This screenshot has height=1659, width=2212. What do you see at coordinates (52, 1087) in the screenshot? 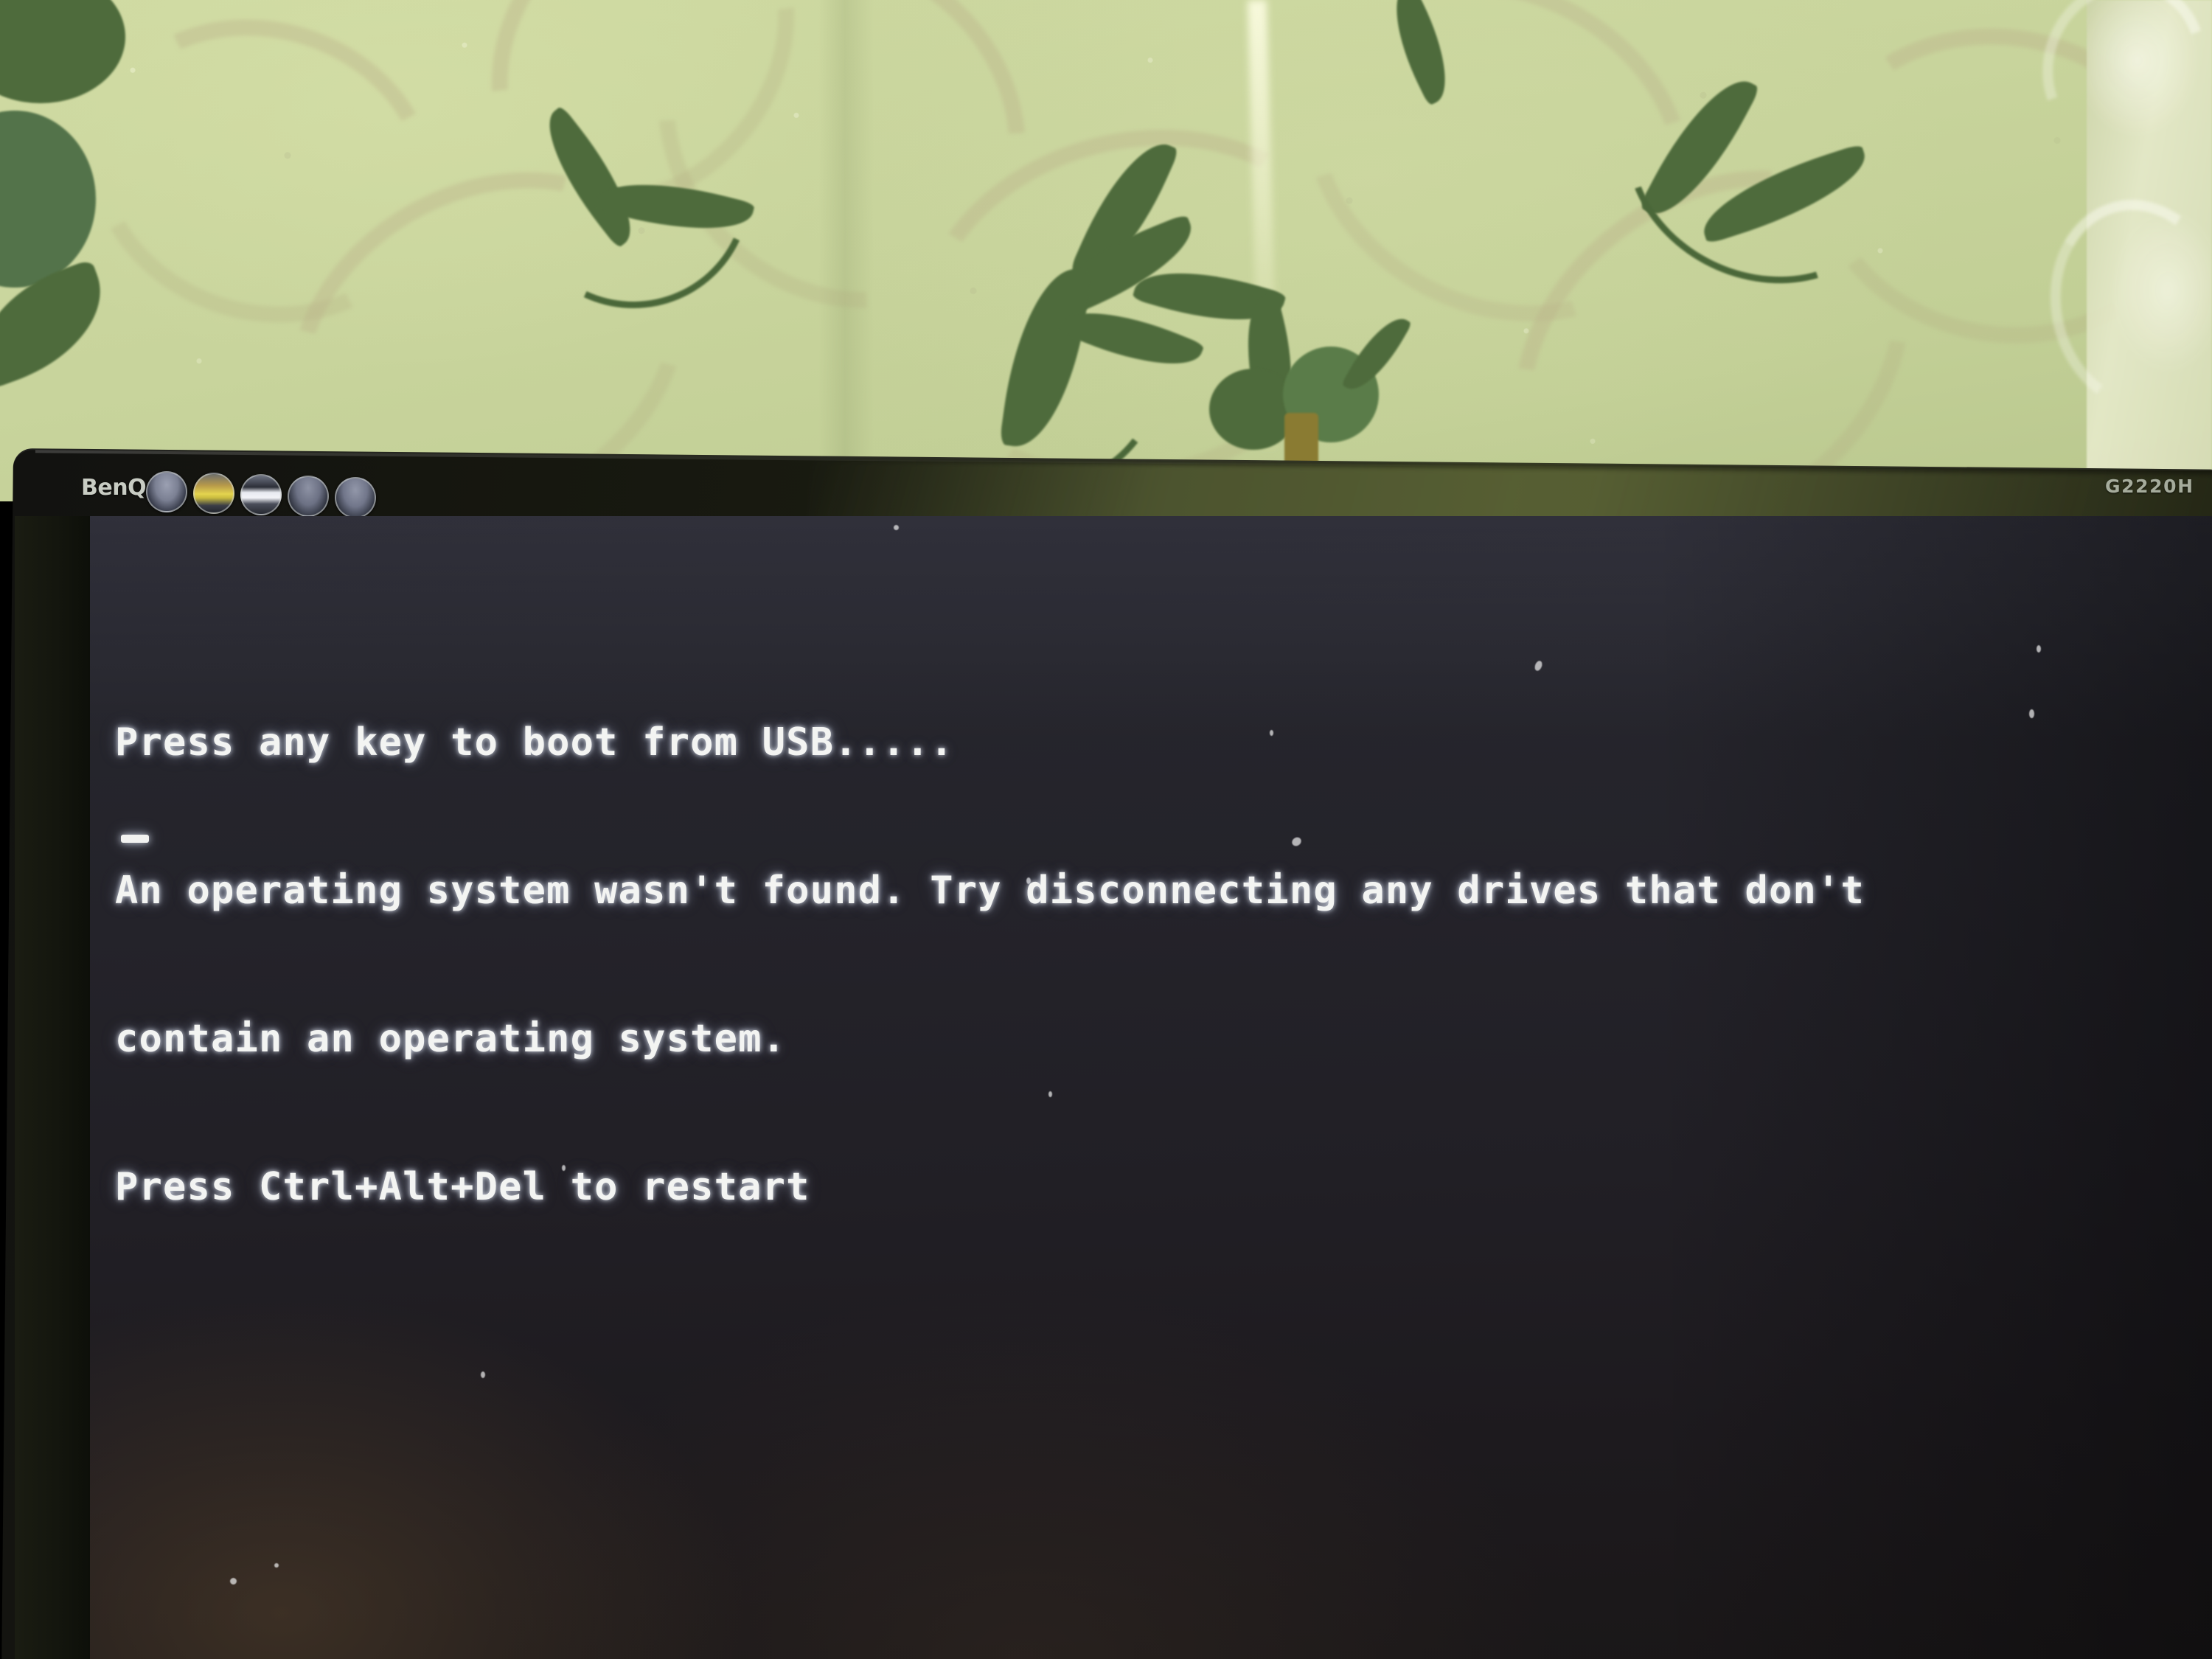
I see `bezel-left-edge` at bounding box center [52, 1087].